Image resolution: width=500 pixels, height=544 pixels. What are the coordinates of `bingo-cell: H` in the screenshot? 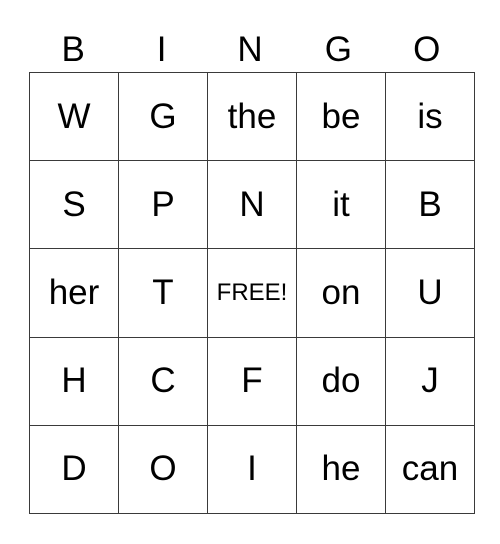 It's located at (74, 381).